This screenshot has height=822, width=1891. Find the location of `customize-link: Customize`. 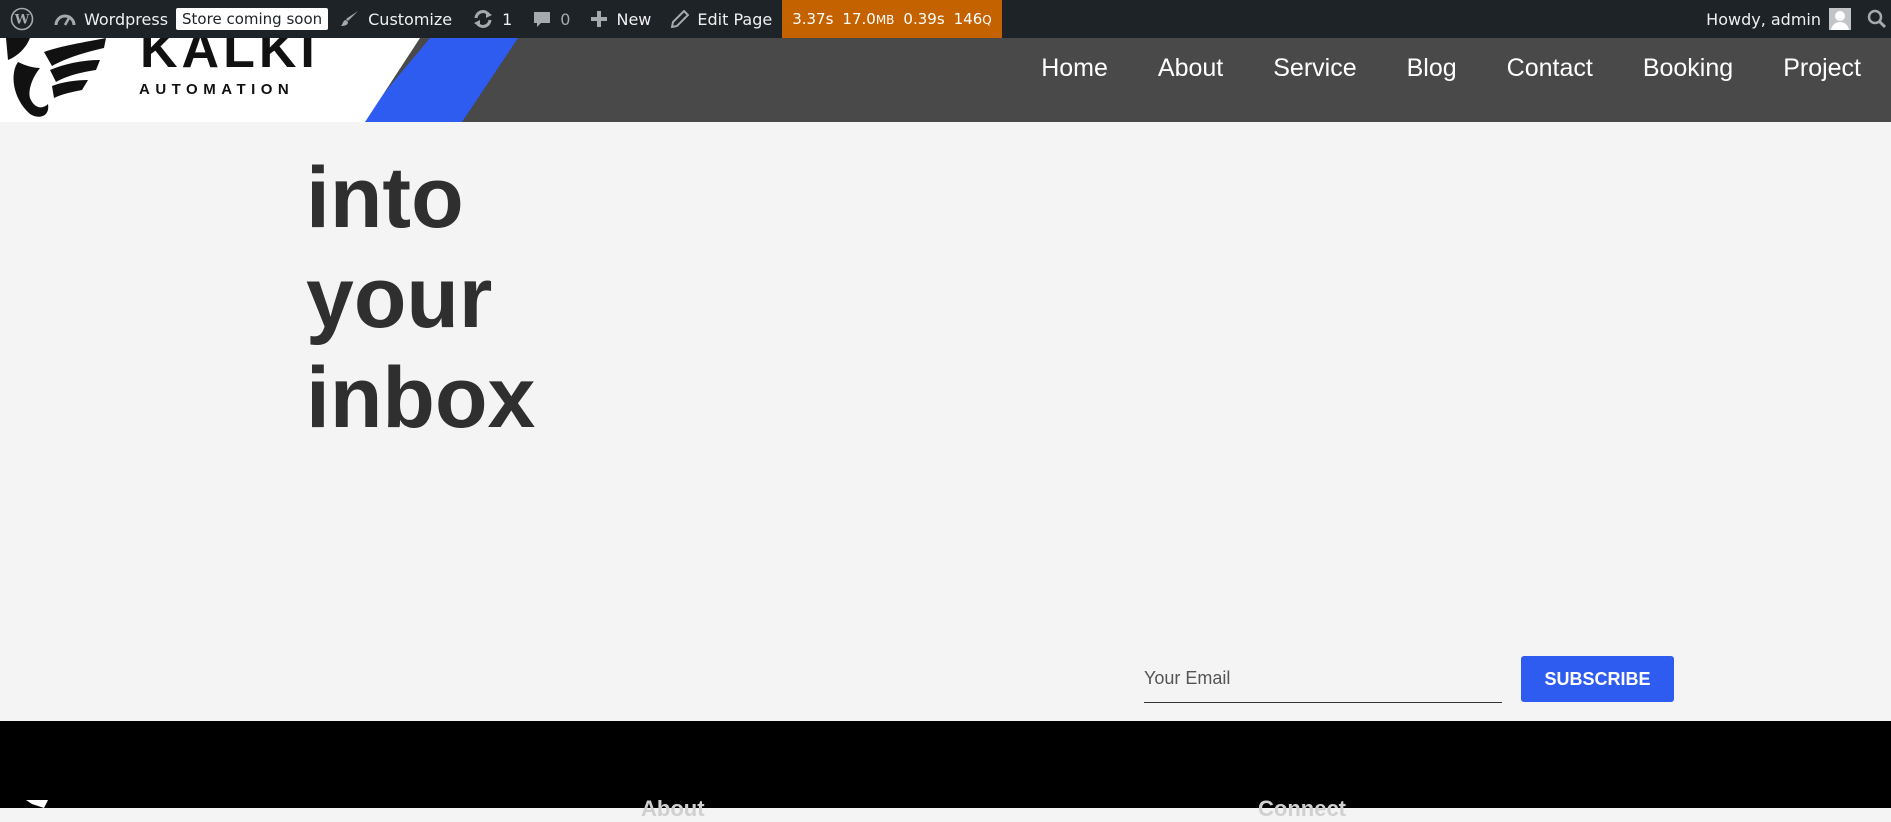

customize-link: Customize is located at coordinates (396, 19).